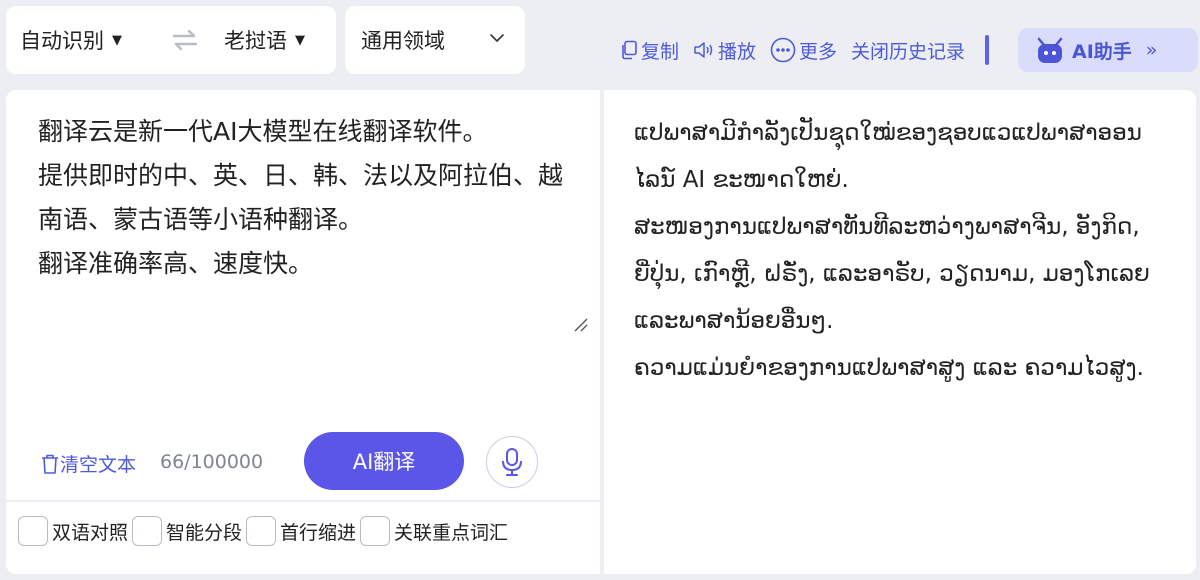 This screenshot has width=1200, height=580. Describe the element at coordinates (318, 532) in the screenshot. I see `first-line-indent-label: 首行缩进` at that location.